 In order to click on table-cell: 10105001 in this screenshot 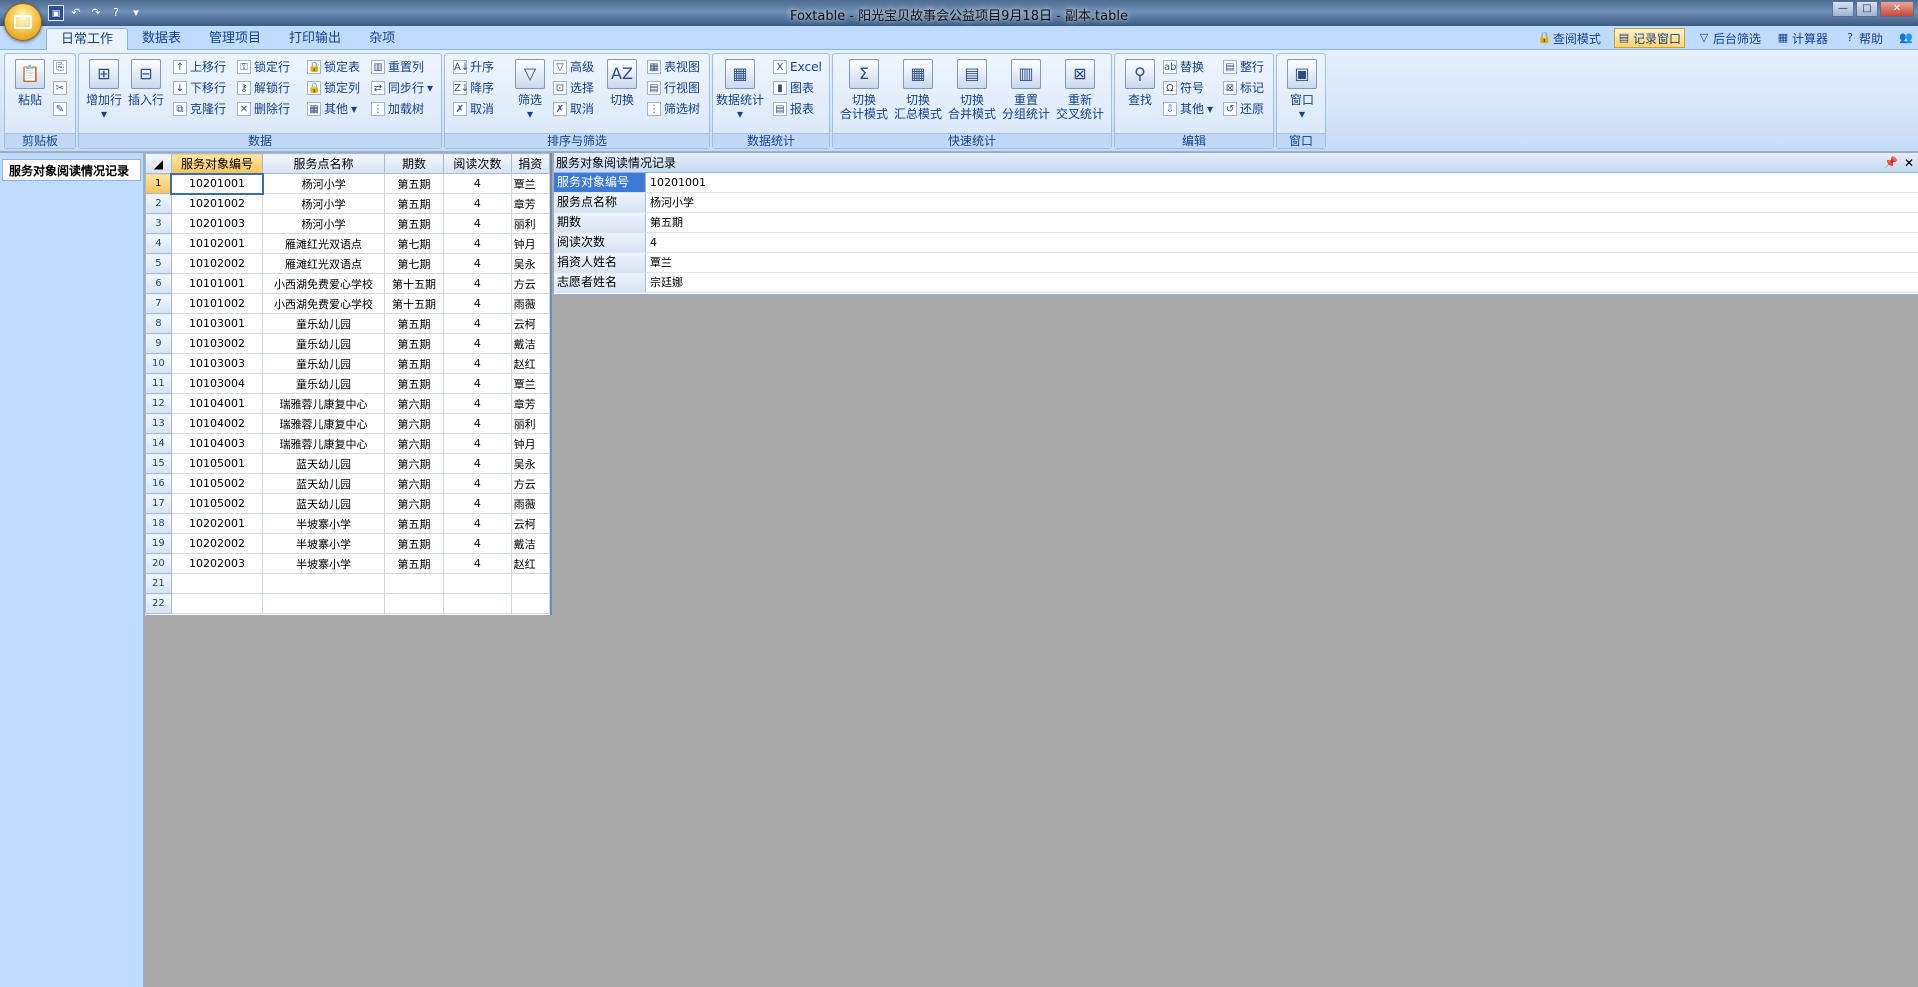, I will do `click(217, 463)`.